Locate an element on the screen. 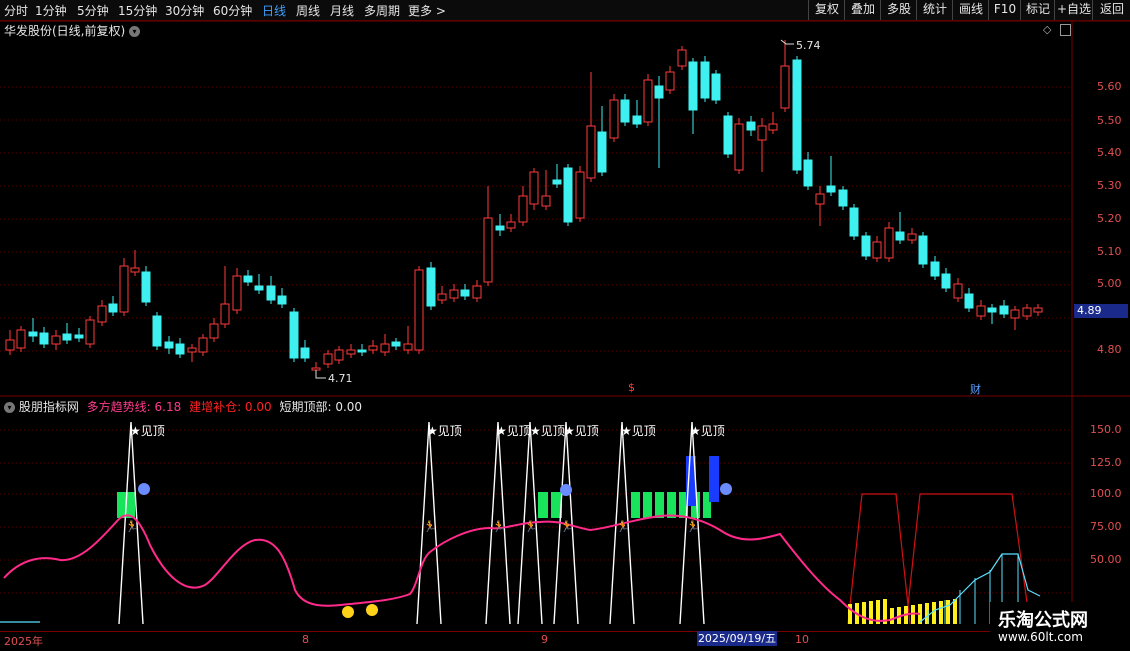 The width and height of the screenshot is (1130, 651). low-leader is located at coordinates (320, 374).